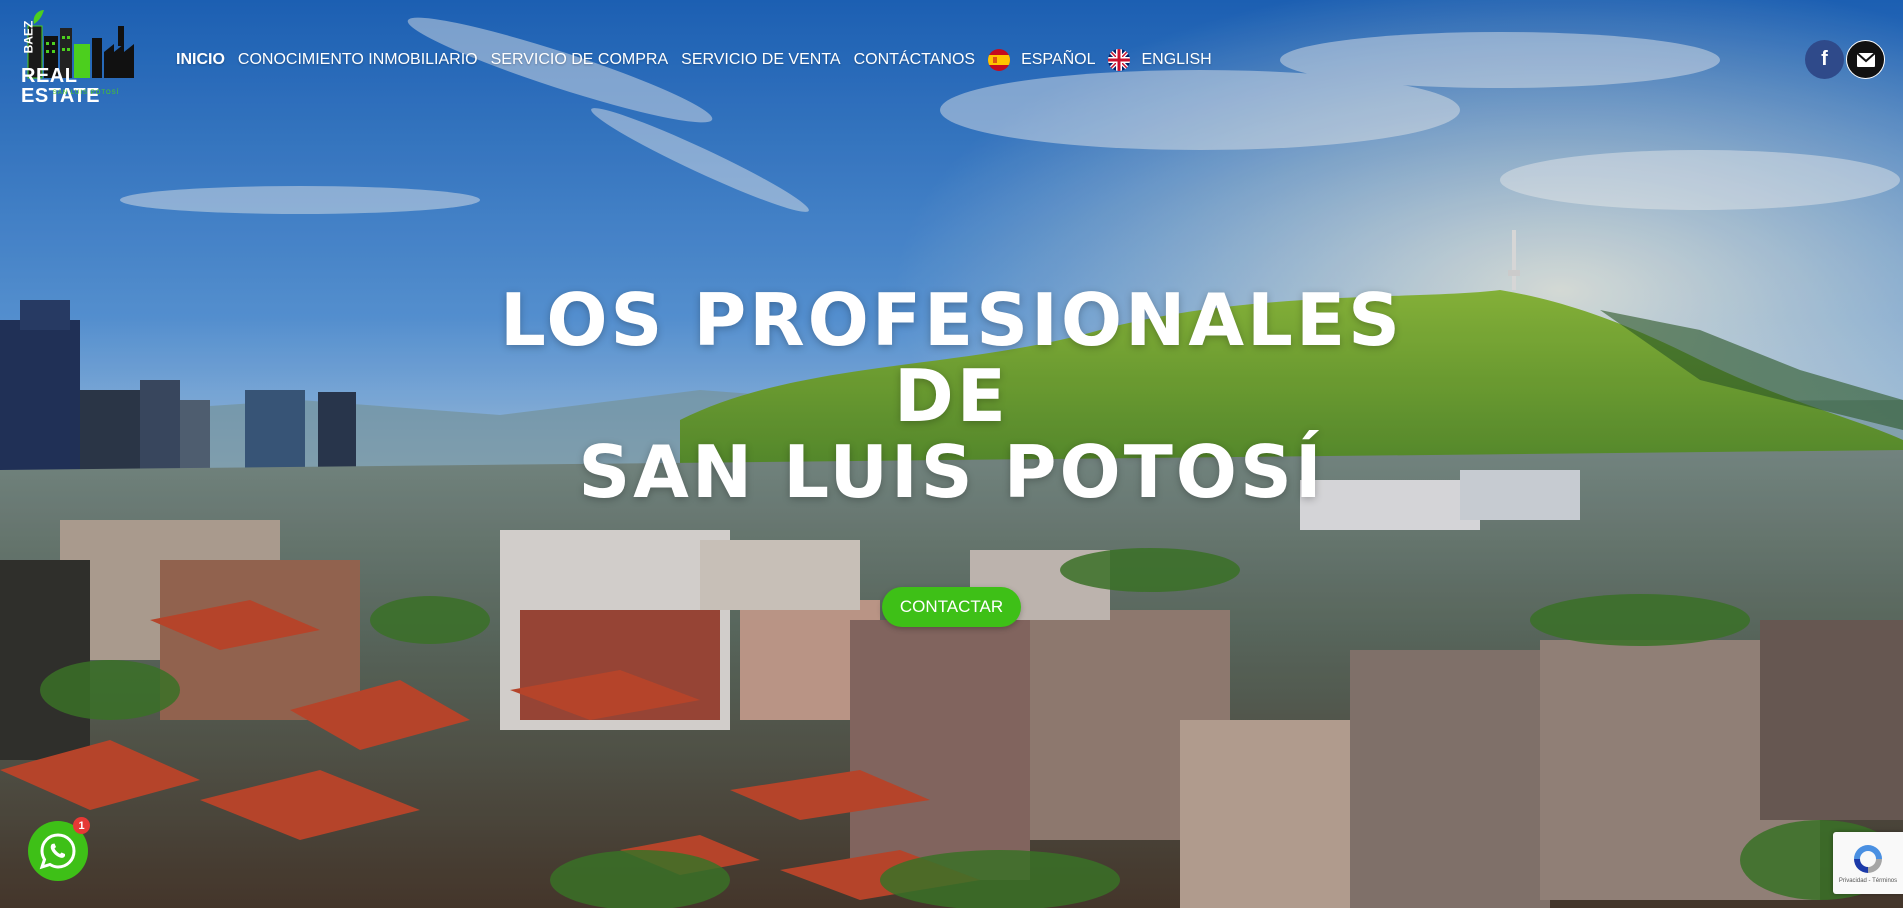 The image size is (1903, 908). Describe the element at coordinates (1845, 59) in the screenshot. I see `social-links: f` at that location.